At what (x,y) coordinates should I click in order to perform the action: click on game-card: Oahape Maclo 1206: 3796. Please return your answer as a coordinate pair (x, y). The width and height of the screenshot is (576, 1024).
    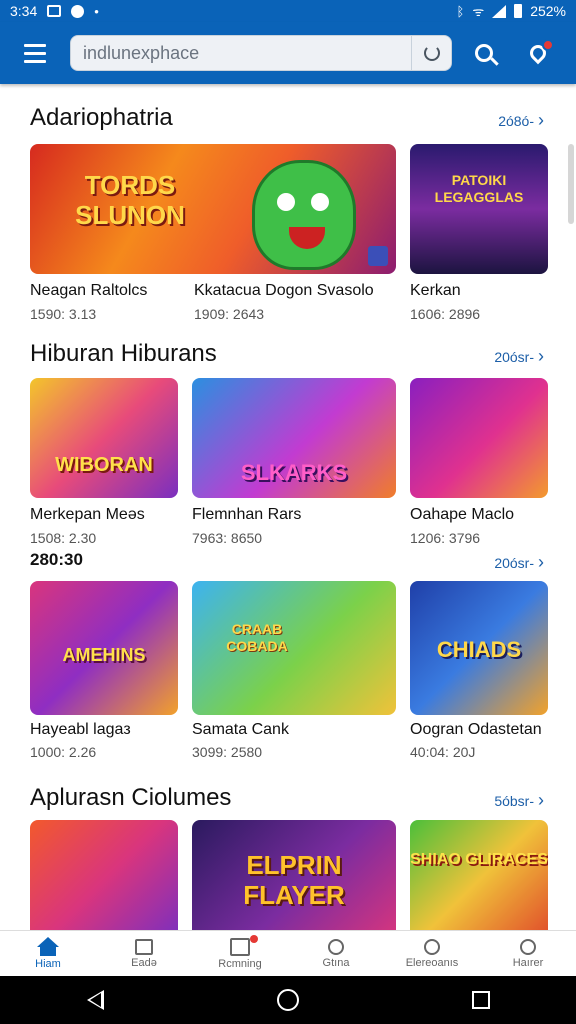
    Looking at the image, I should click on (479, 462).